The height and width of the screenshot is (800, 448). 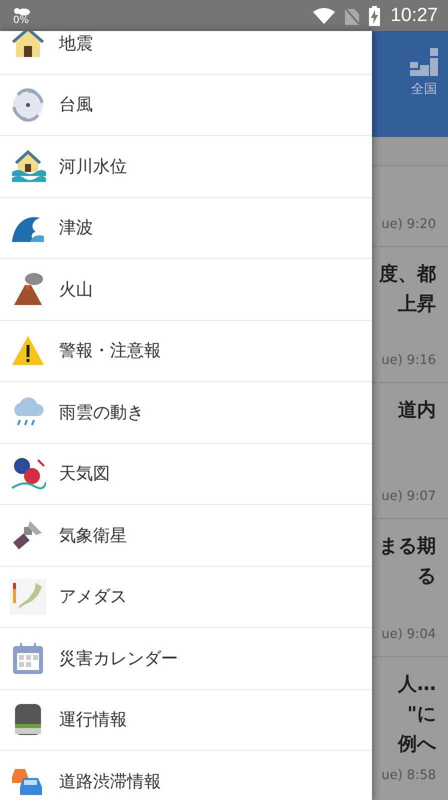 What do you see at coordinates (186, 535) in the screenshot?
I see `drawer-item: 気象衛星` at bounding box center [186, 535].